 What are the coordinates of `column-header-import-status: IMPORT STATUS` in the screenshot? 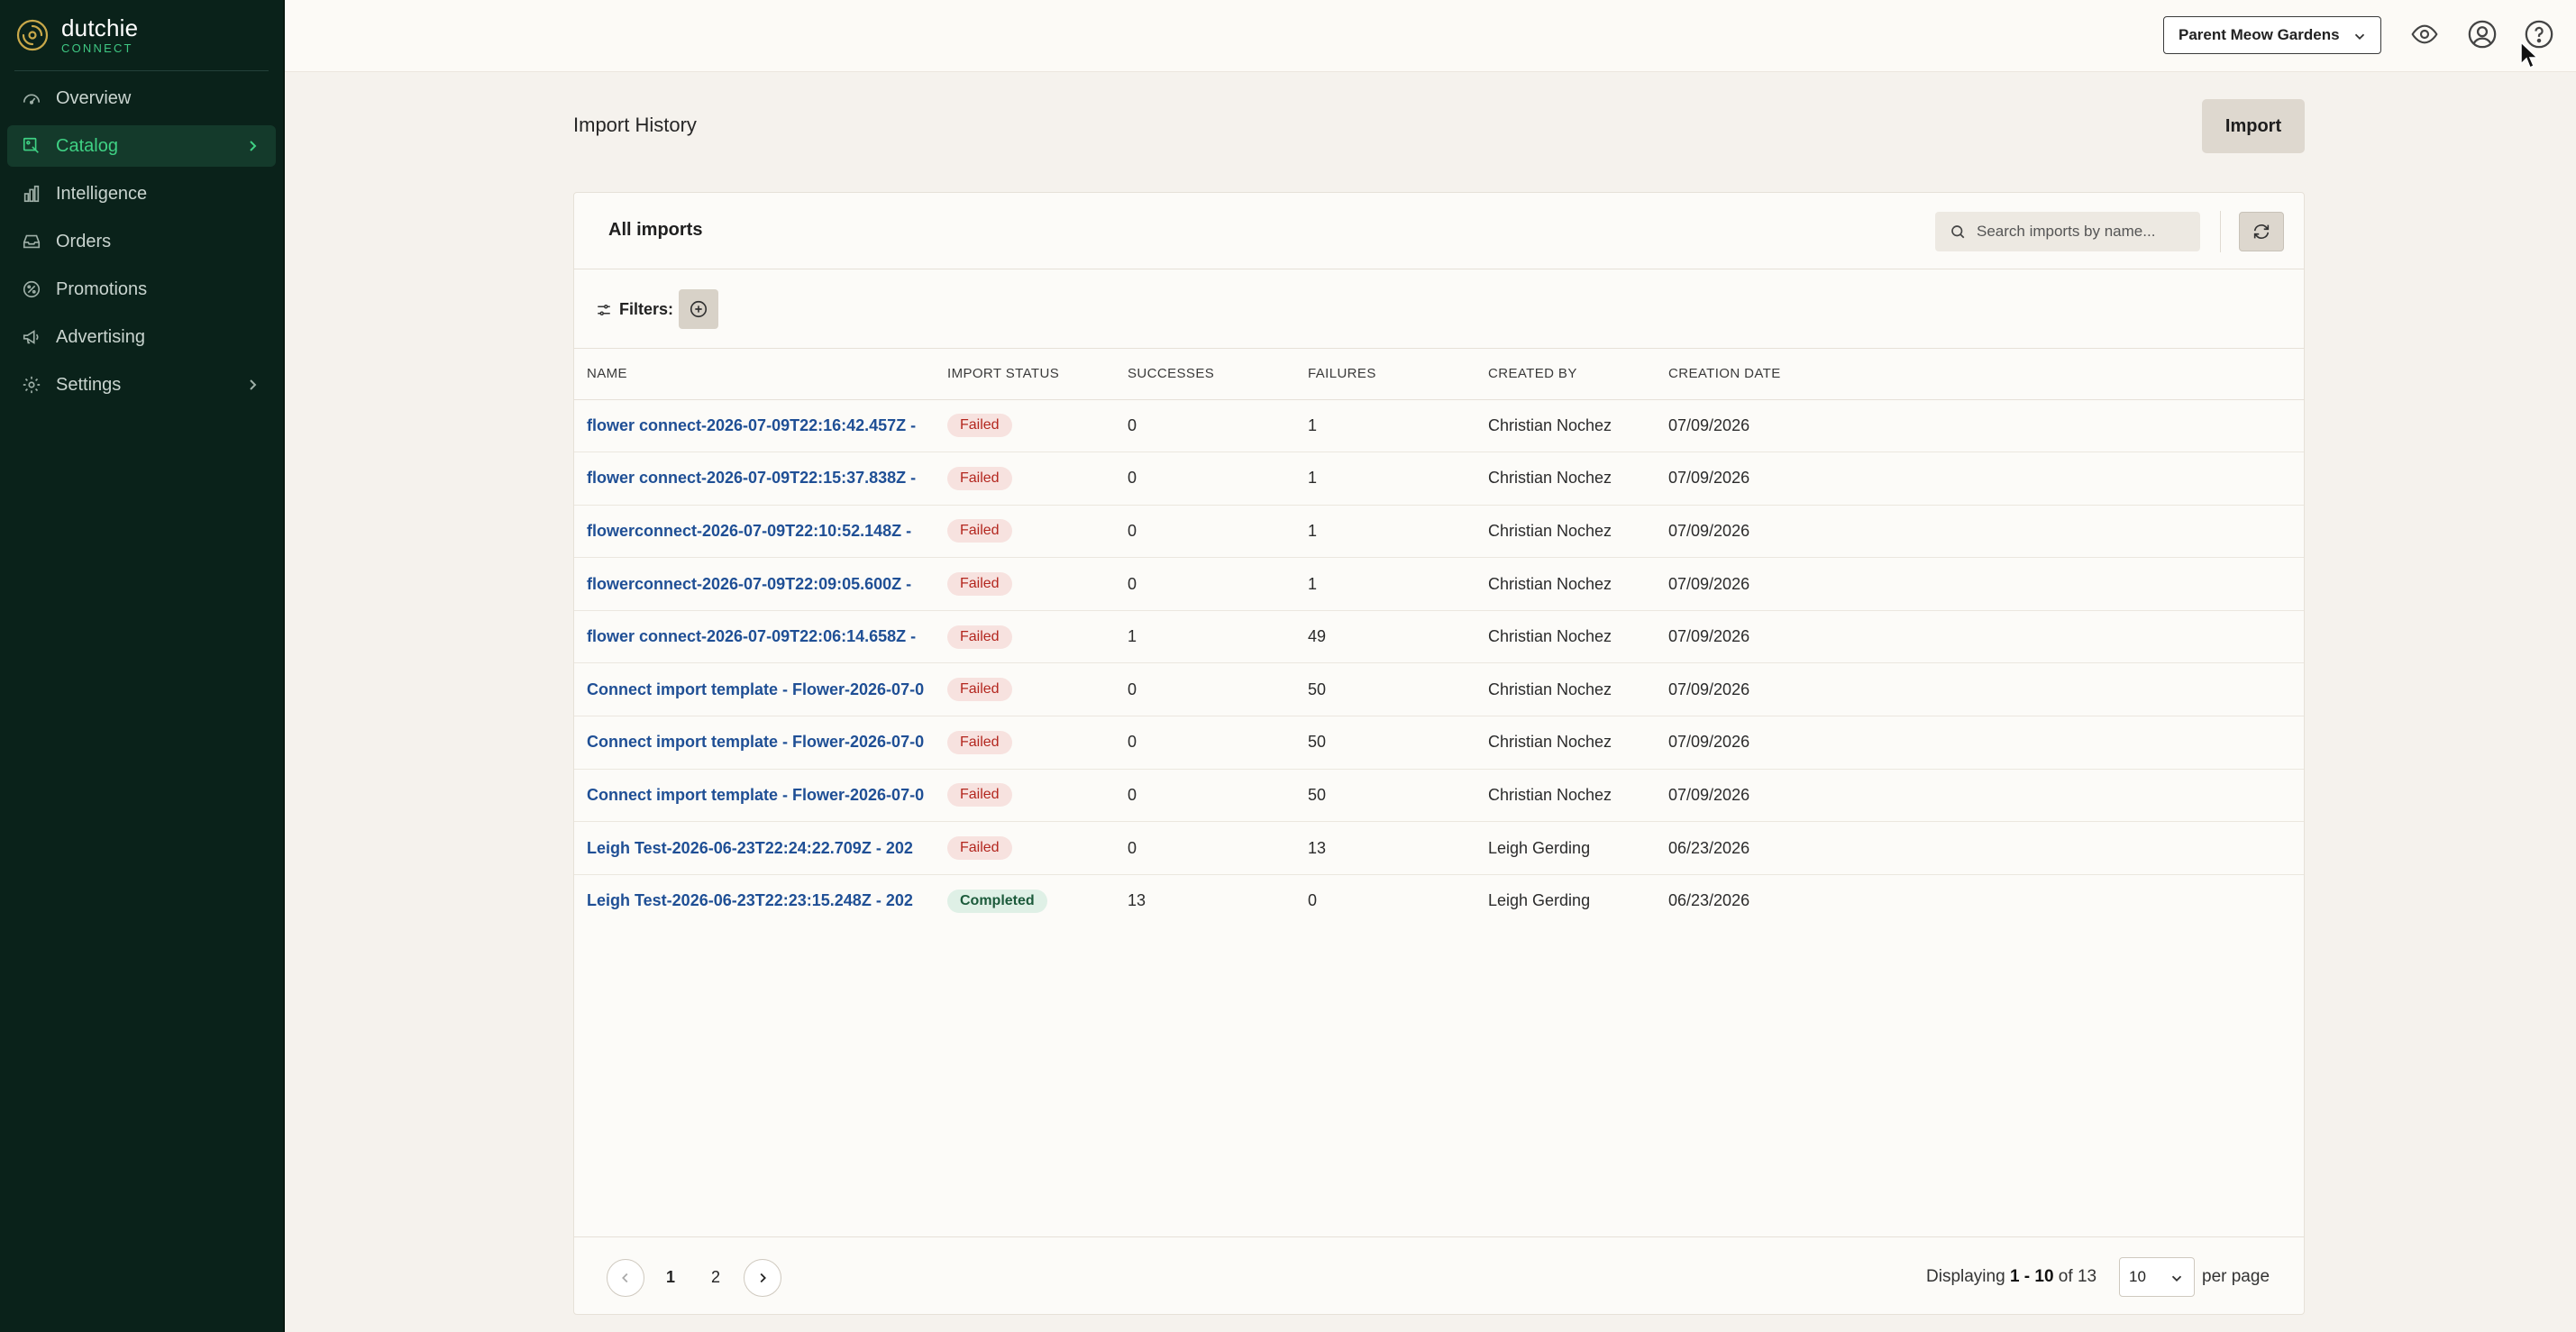 It's located at (1025, 374).